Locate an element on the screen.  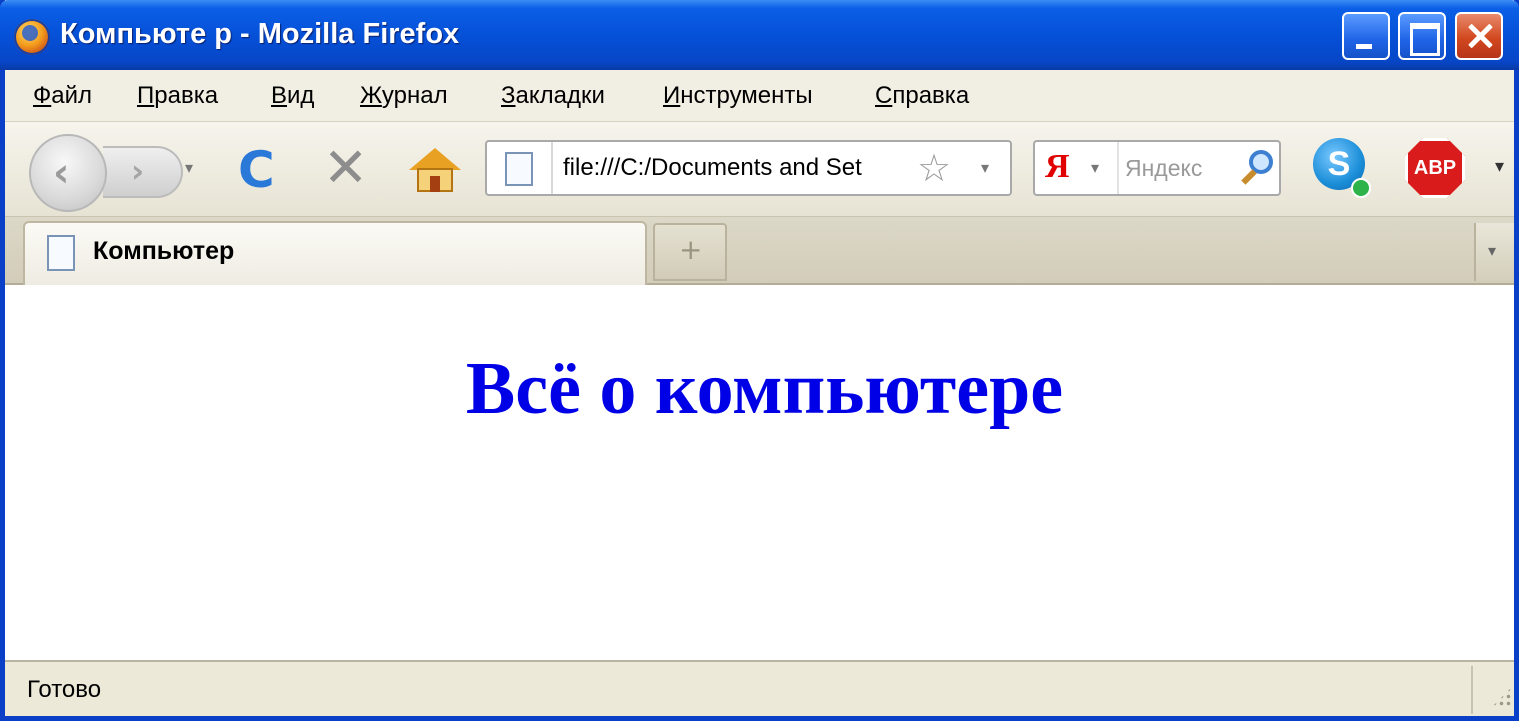
abp-label: ABP is located at coordinates (1435, 168).